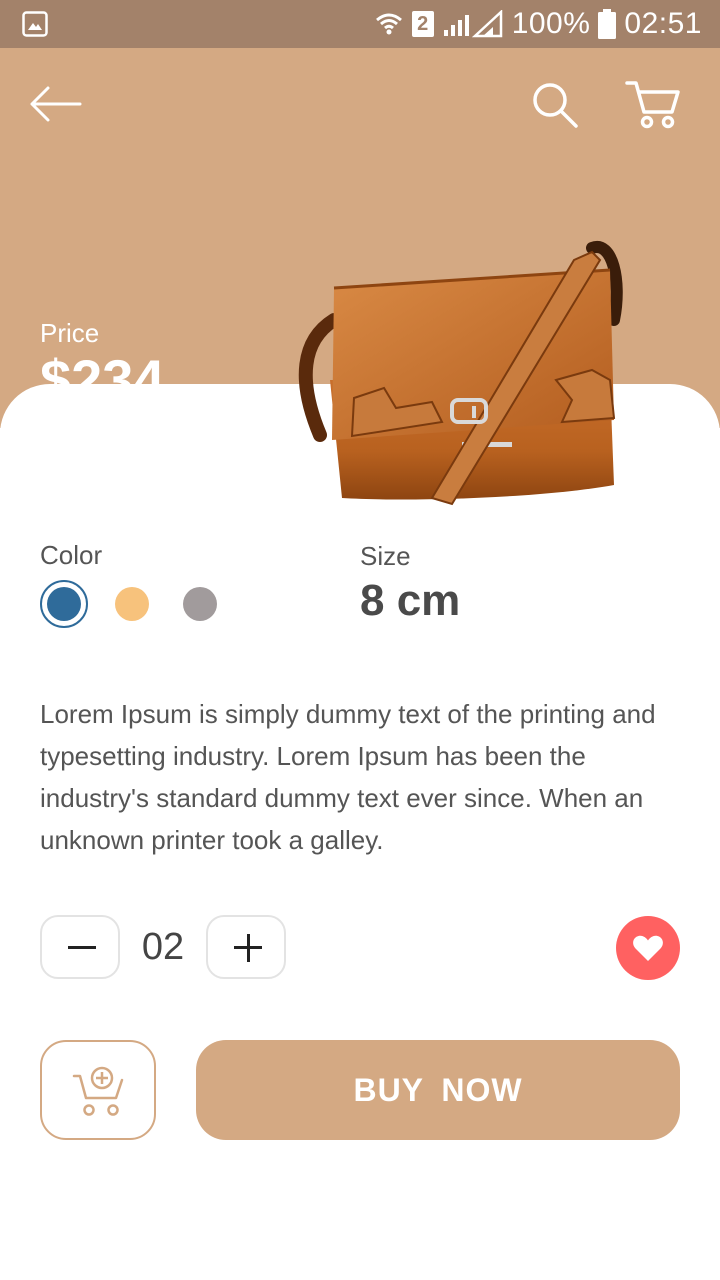 The width and height of the screenshot is (720, 1280). I want to click on signal-icon, so click(472, 24).